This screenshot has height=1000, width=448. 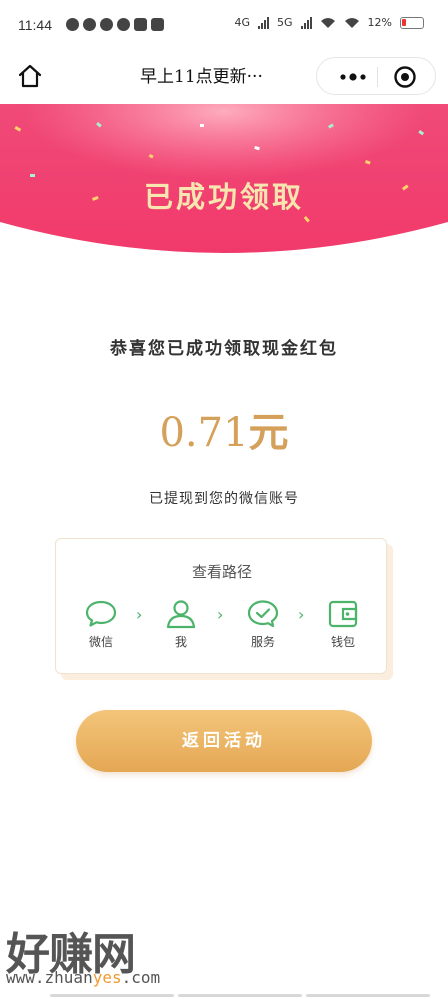 What do you see at coordinates (49, 977) in the screenshot?
I see `watermark-url-prefix: www.zhuan` at bounding box center [49, 977].